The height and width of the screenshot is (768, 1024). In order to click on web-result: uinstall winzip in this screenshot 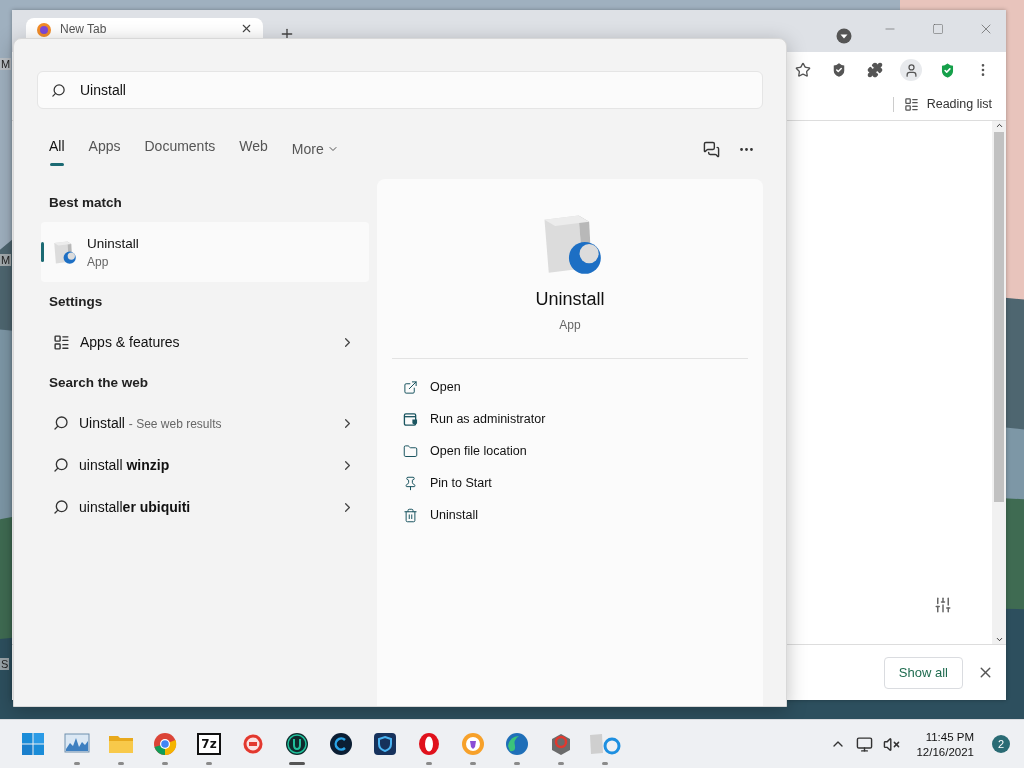, I will do `click(198, 465)`.